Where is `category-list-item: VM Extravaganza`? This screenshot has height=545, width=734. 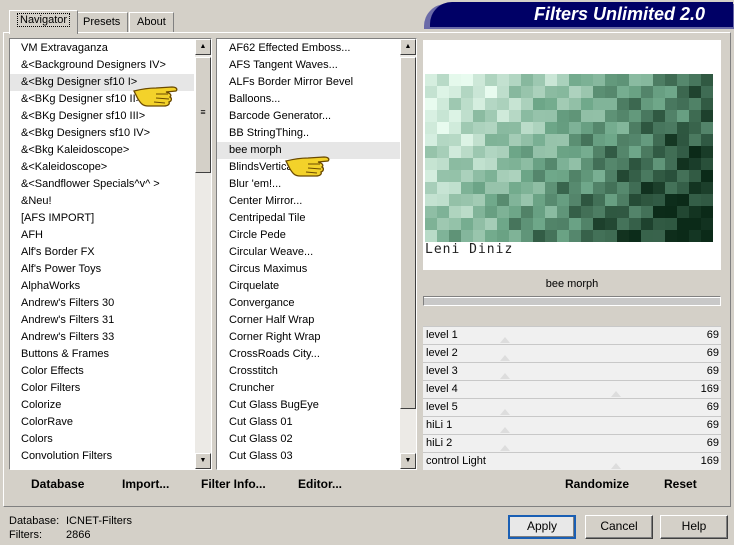
category-list-item: VM Extravaganza is located at coordinates (102, 48).